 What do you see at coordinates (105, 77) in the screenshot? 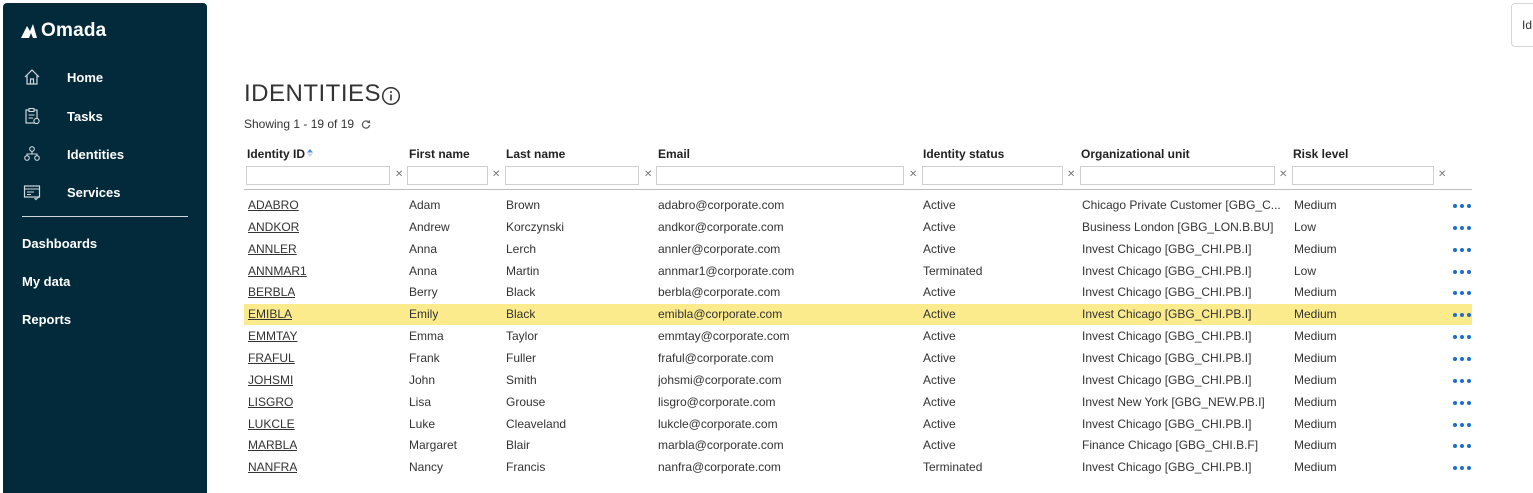
I see `sidebar-item-home: Home` at bounding box center [105, 77].